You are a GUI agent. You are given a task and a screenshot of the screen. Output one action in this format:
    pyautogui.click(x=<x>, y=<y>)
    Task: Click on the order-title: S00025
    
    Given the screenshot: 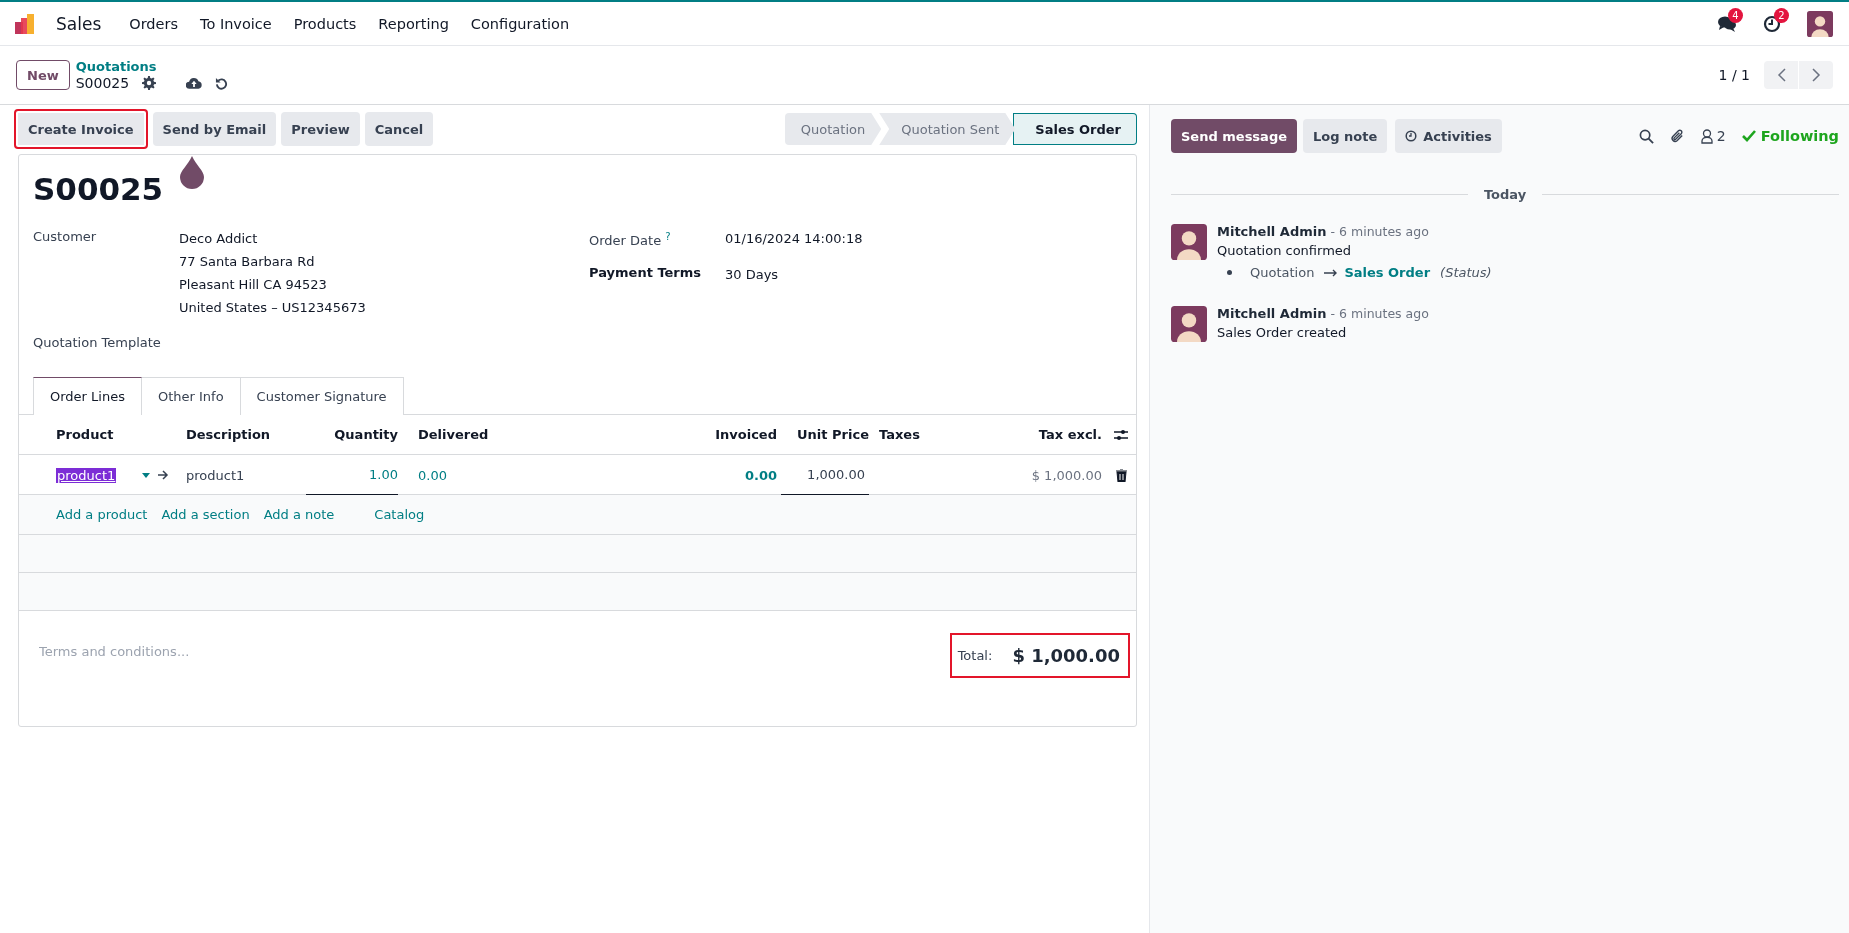 What is the action you would take?
    pyautogui.click(x=98, y=190)
    